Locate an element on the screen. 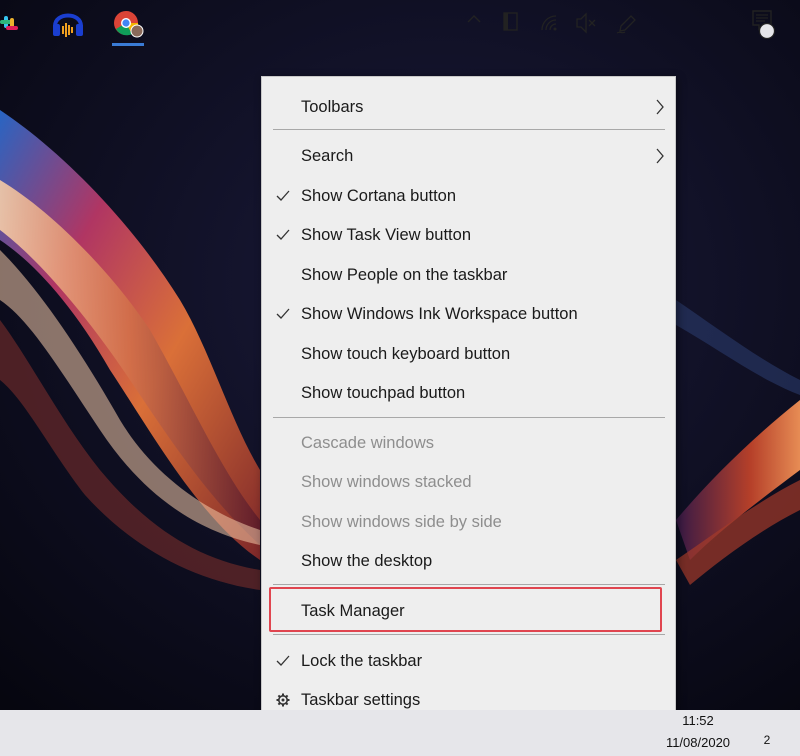  audacity-icon is located at coordinates (68, 23).